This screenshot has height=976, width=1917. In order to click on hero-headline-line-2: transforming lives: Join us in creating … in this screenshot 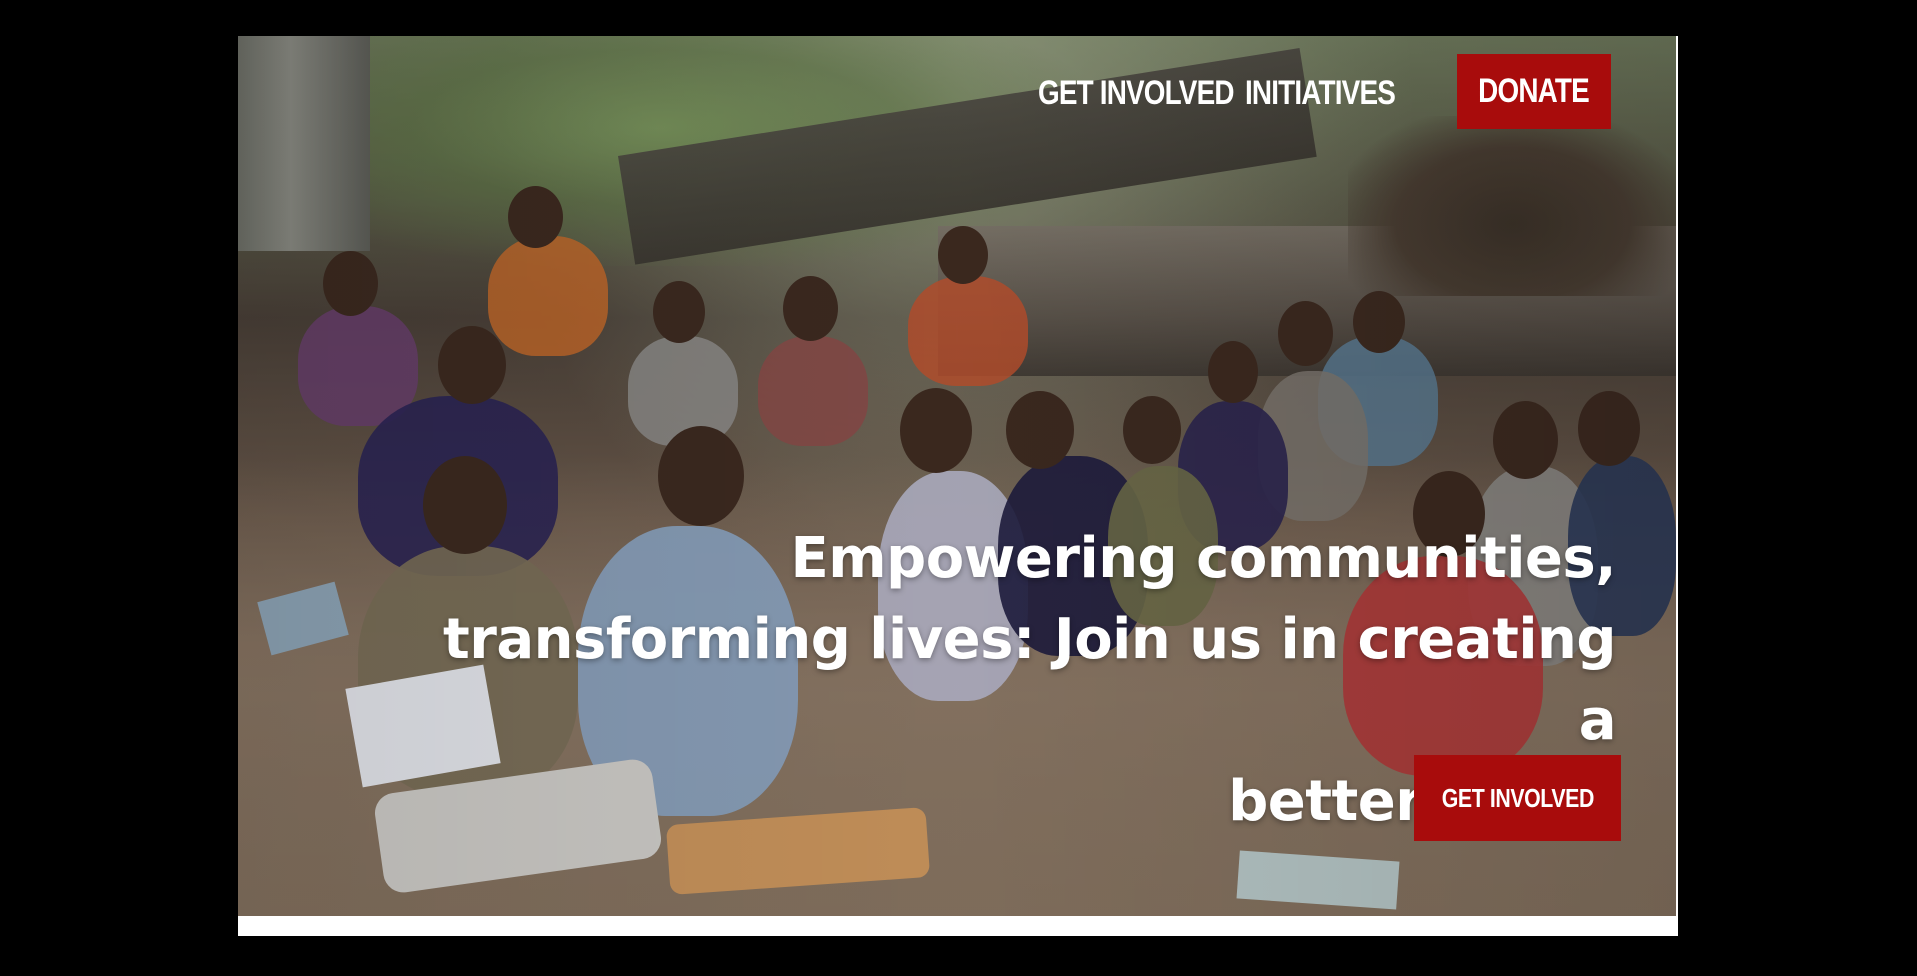, I will do `click(1029, 680)`.